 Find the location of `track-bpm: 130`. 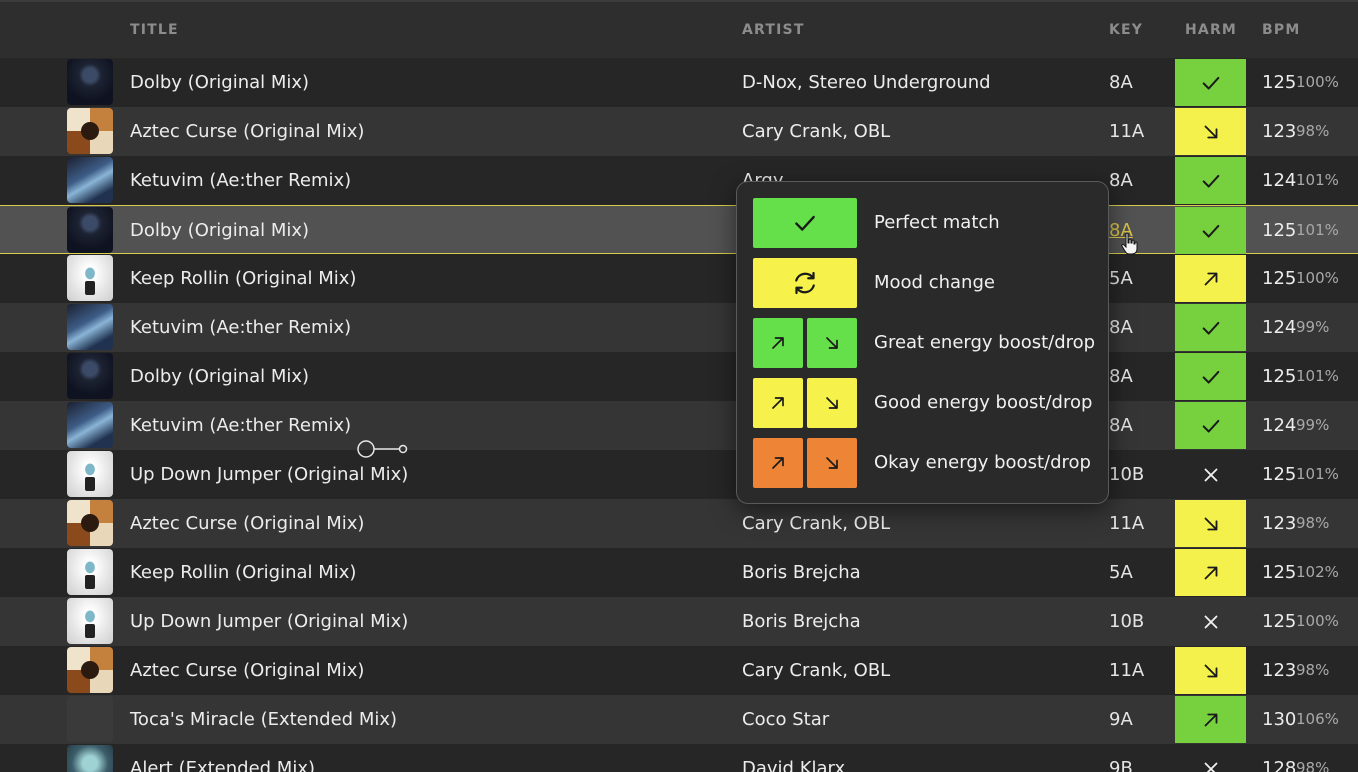

track-bpm: 130 is located at coordinates (1279, 719).